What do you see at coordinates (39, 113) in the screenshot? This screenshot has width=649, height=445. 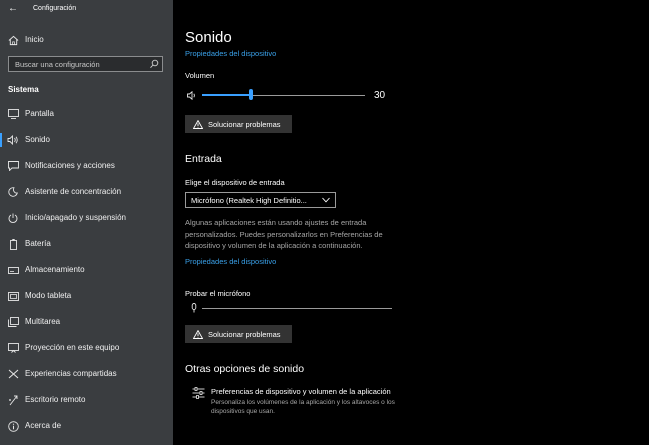 I see `sidebar-item-label: Pantalla` at bounding box center [39, 113].